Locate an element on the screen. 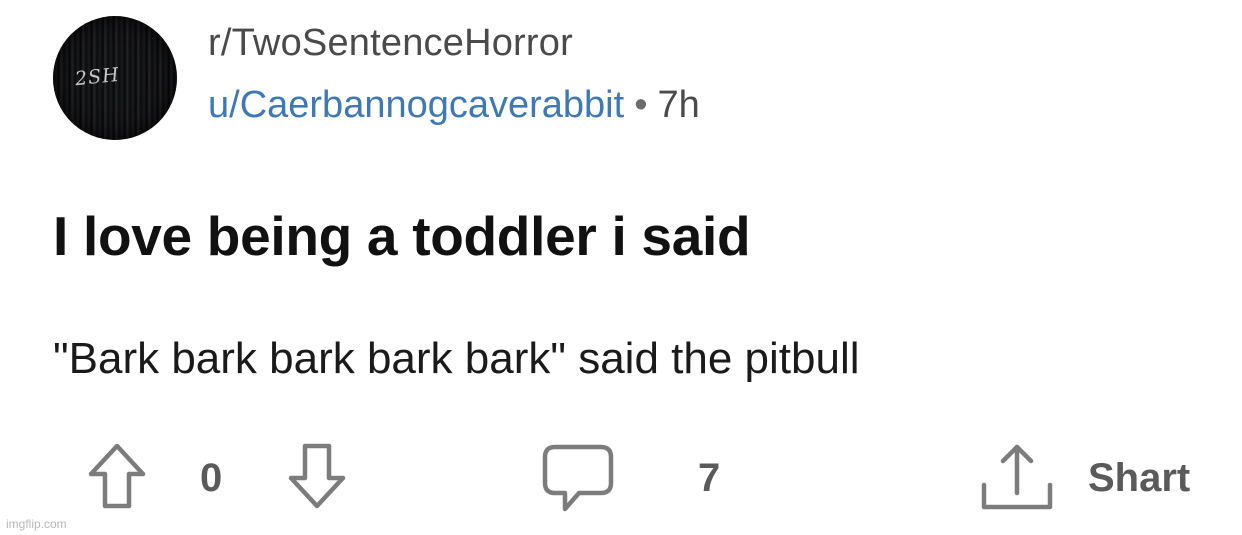  comment-count: 7 is located at coordinates (709, 478).